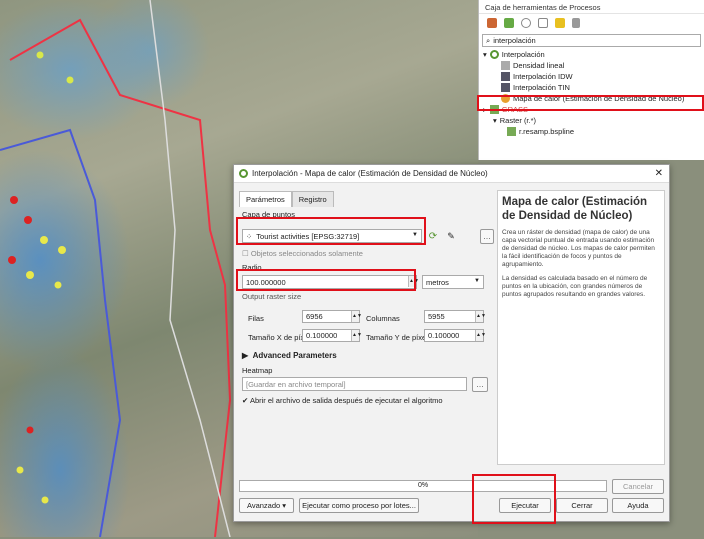 The width and height of the screenshot is (704, 539). What do you see at coordinates (511, 131) in the screenshot?
I see `grass-icon` at bounding box center [511, 131].